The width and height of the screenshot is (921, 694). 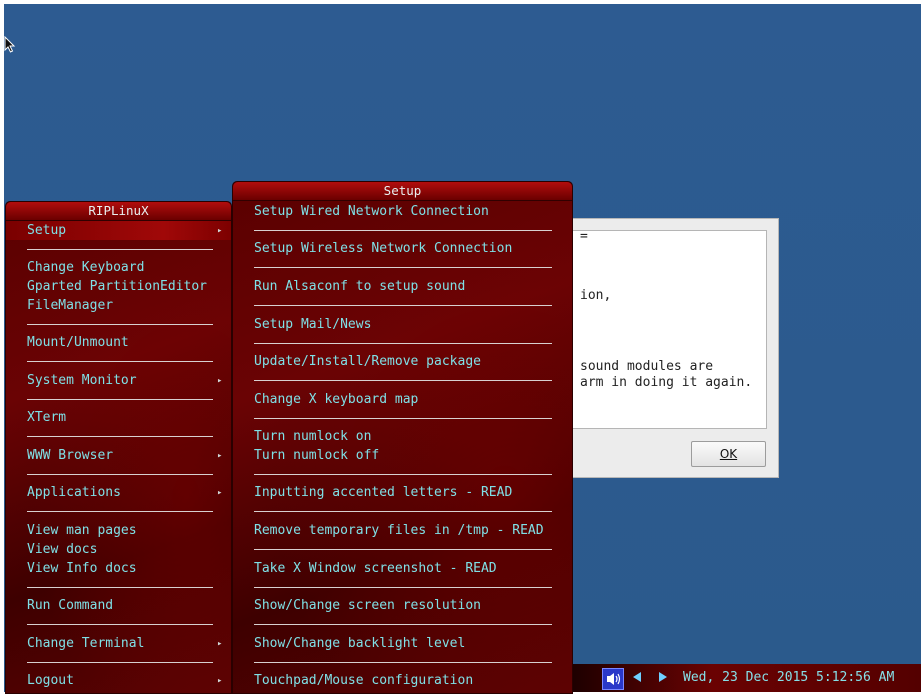 What do you see at coordinates (383, 493) in the screenshot?
I see `setup-item-accented-letters: Inputting accented letters - READ` at bounding box center [383, 493].